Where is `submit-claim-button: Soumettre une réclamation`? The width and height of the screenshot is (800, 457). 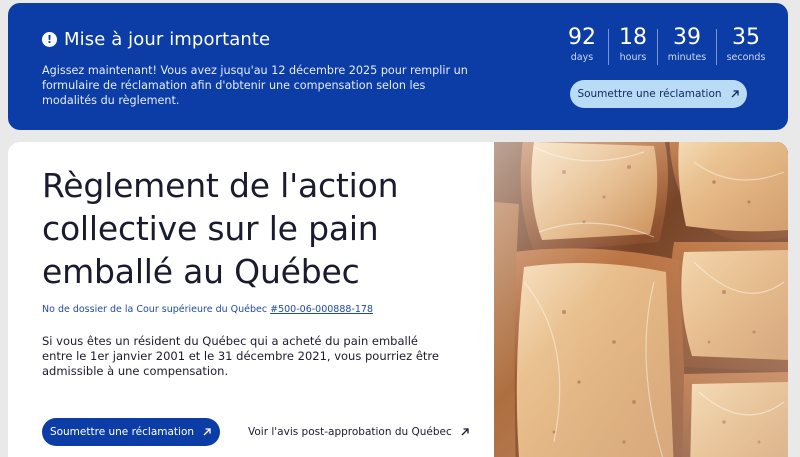 submit-claim-button: Soumettre une réclamation is located at coordinates (131, 432).